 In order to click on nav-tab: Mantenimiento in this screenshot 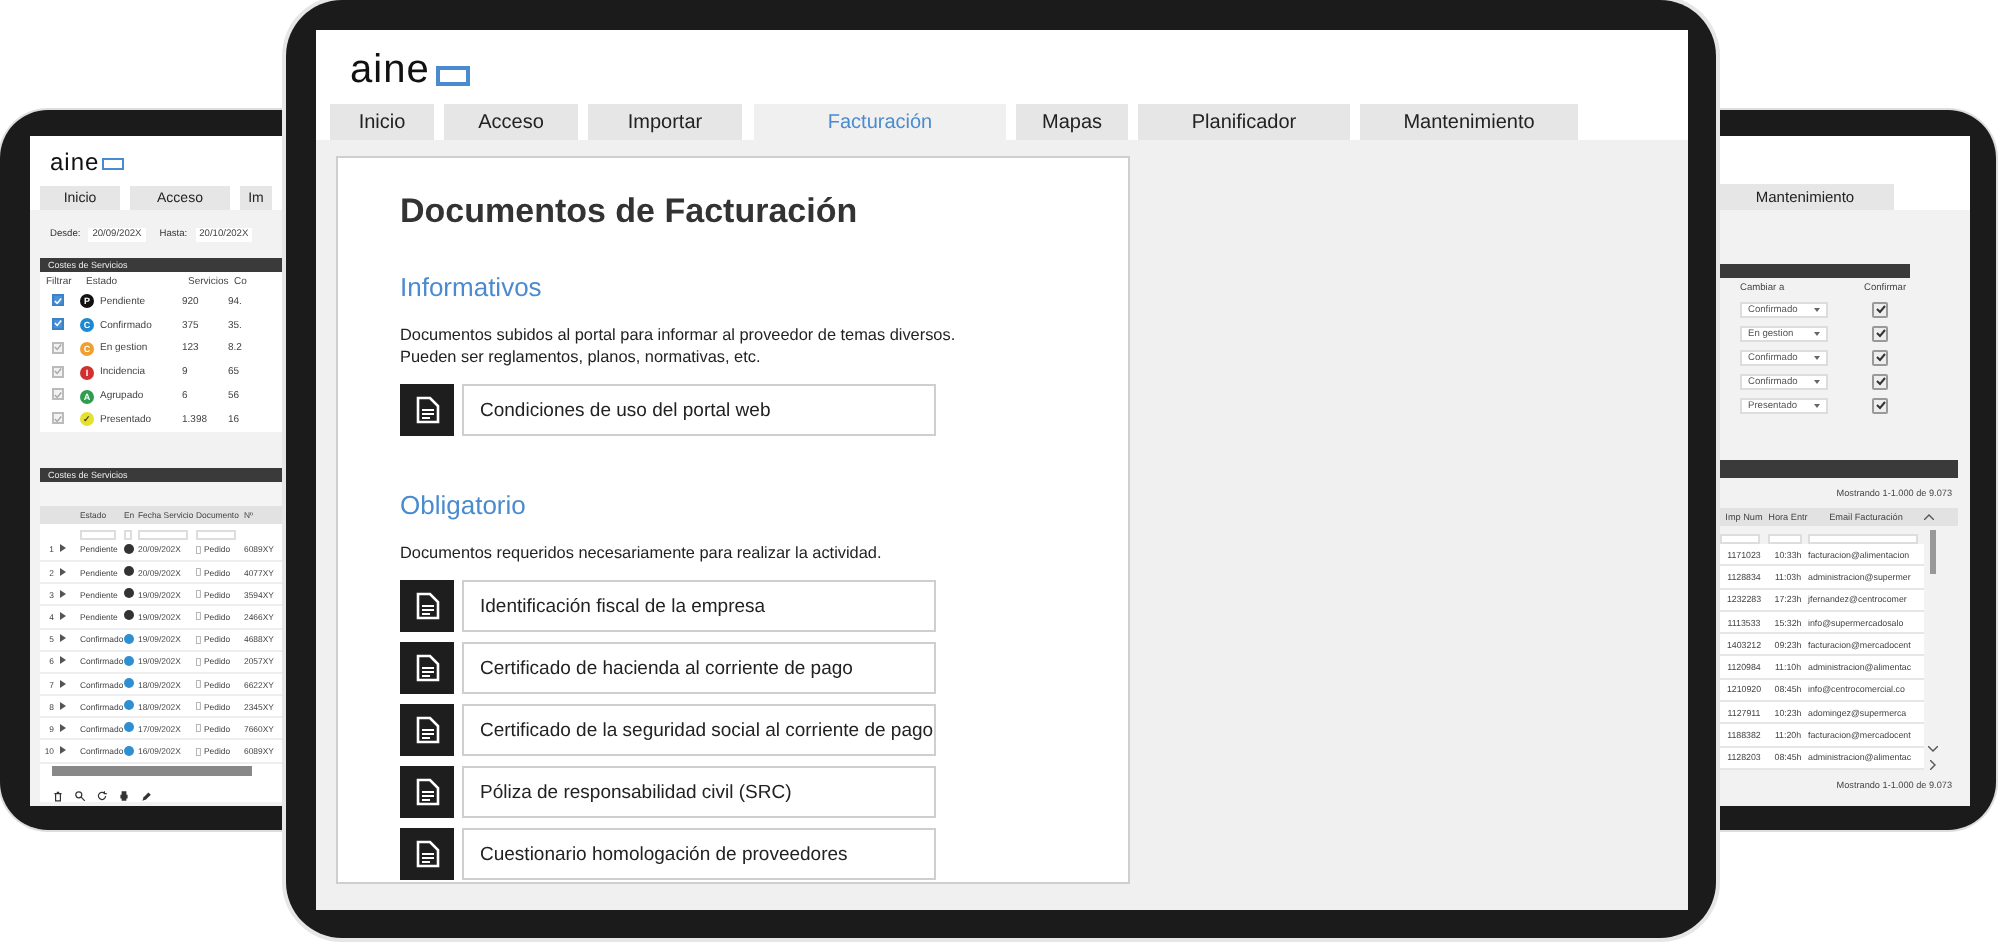, I will do `click(1469, 122)`.